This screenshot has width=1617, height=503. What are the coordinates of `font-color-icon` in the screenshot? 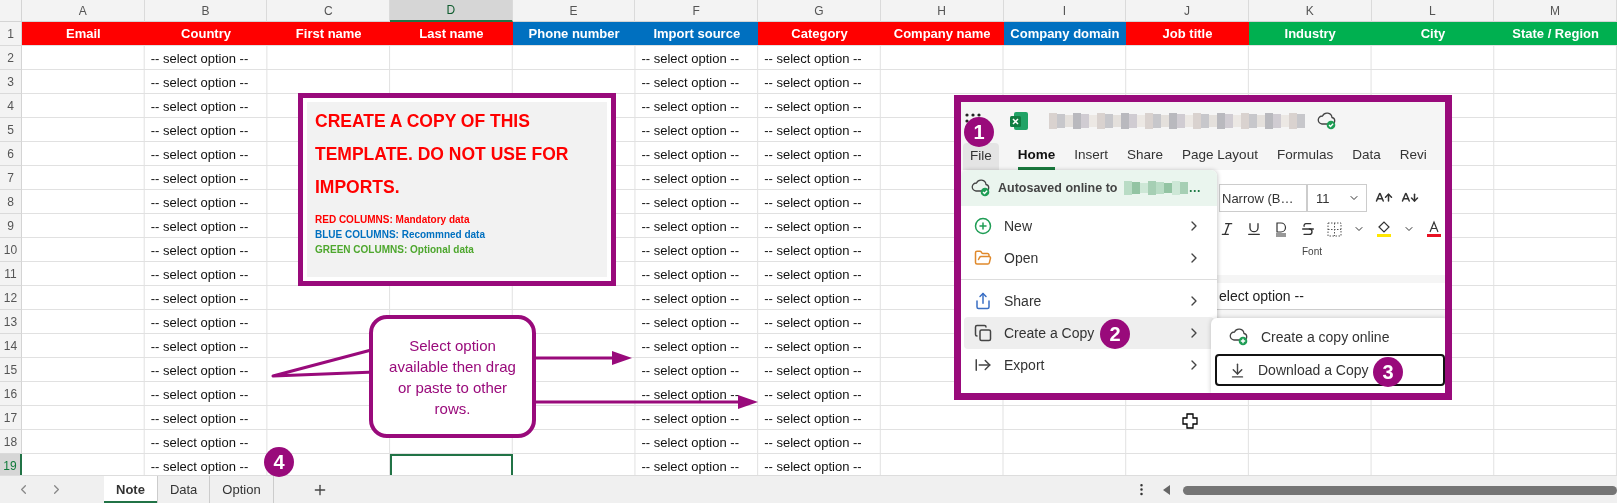 It's located at (1434, 229).